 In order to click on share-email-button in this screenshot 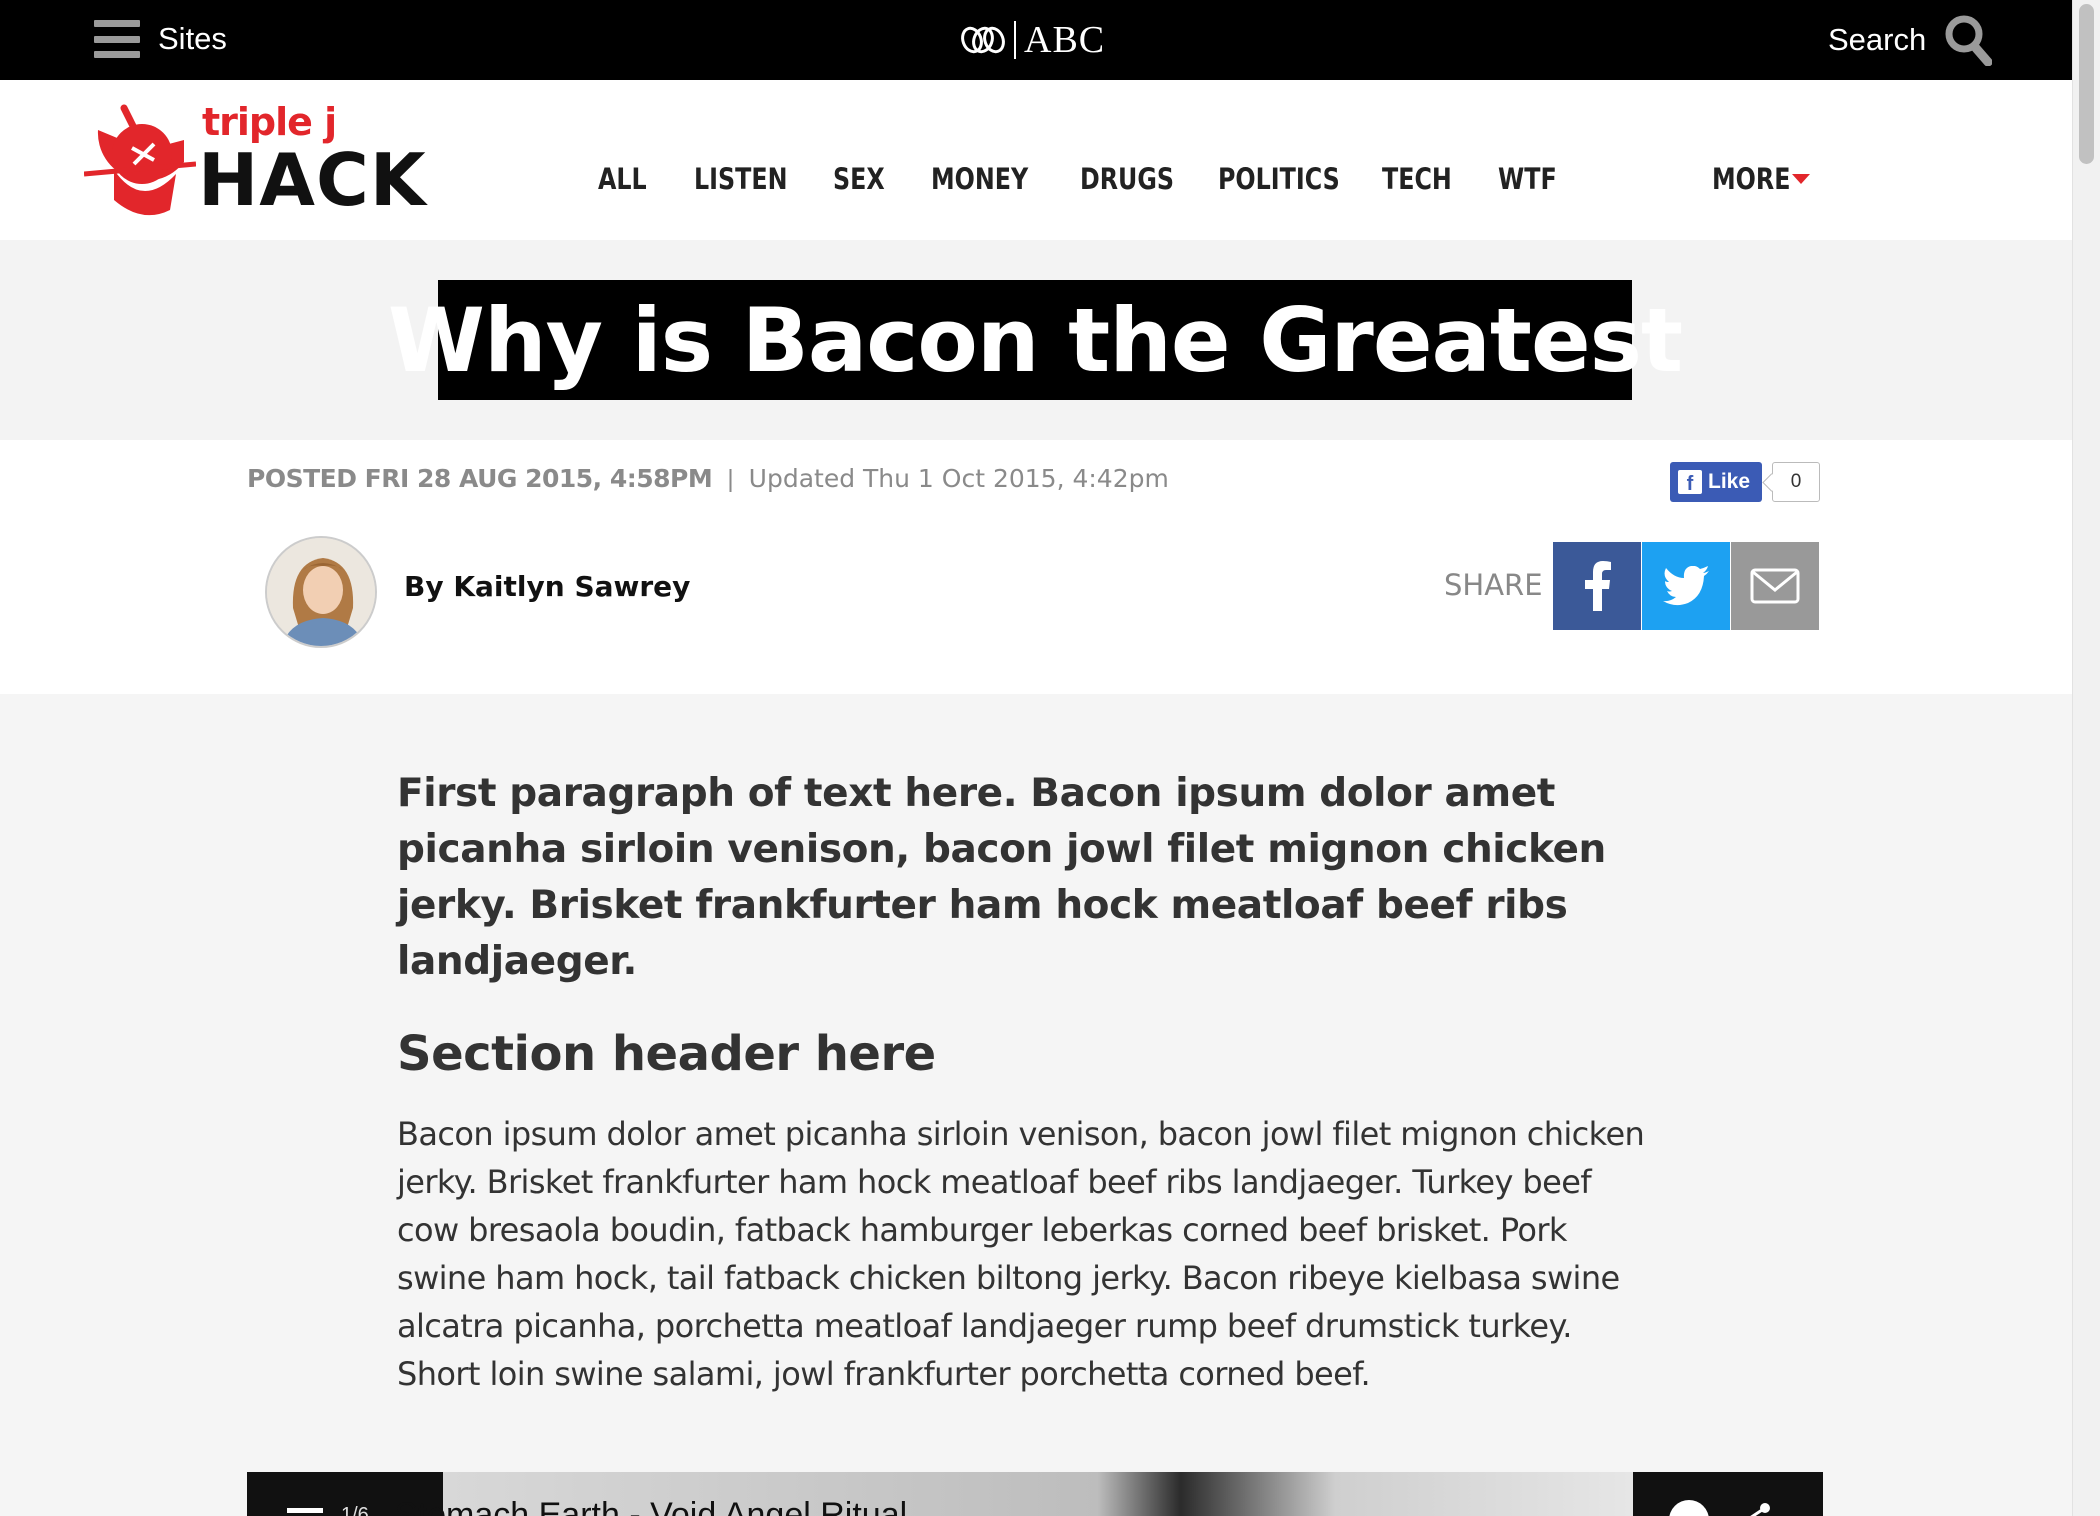, I will do `click(1775, 586)`.